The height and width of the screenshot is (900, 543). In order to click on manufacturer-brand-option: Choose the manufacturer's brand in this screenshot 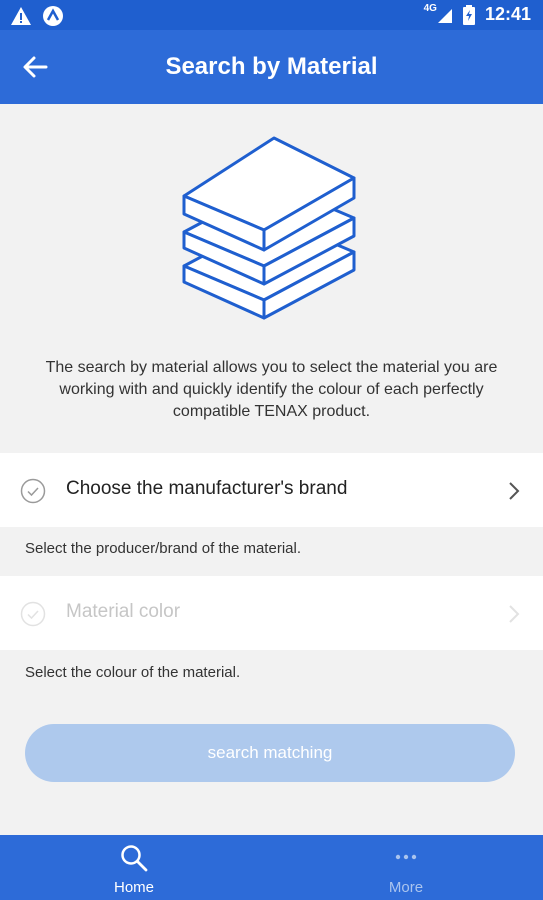, I will do `click(271, 490)`.